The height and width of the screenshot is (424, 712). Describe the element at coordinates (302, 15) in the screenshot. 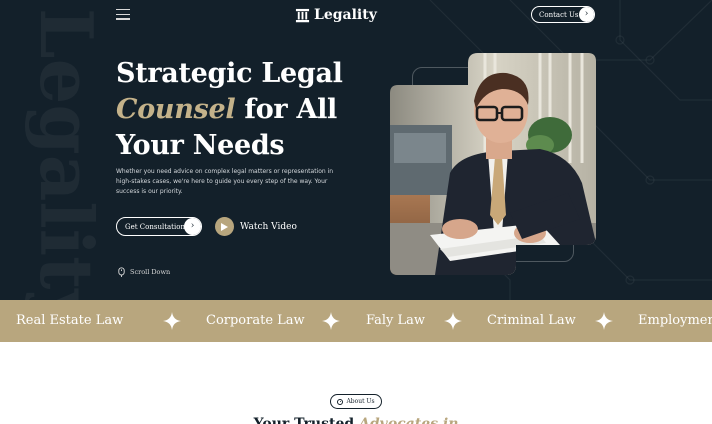

I see `courthouse-pillar-icon` at that location.